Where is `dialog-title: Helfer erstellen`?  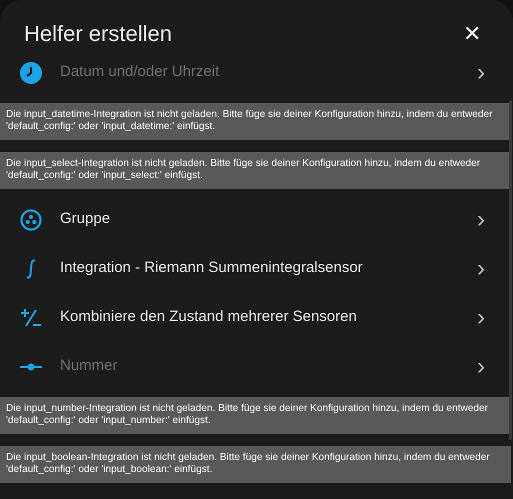
dialog-title: Helfer erstellen is located at coordinates (98, 34).